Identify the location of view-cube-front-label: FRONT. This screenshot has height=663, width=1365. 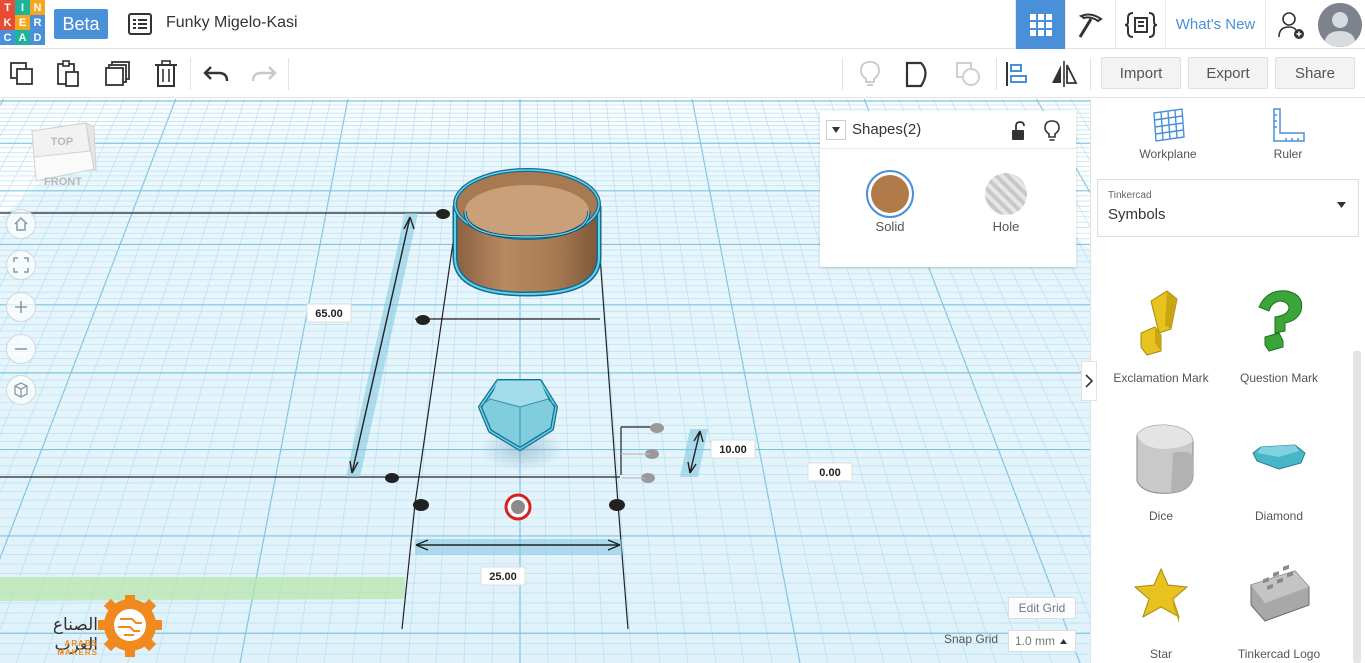
(63, 182).